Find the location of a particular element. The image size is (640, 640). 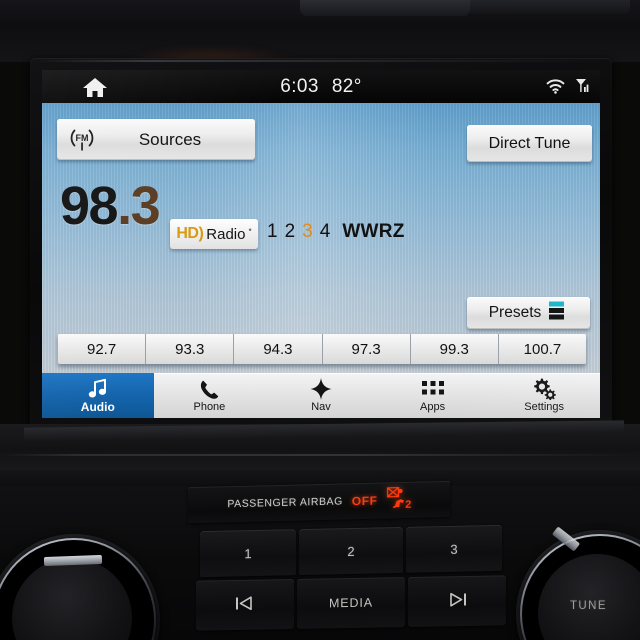

hard-preset-button-2: 2 is located at coordinates (351, 551).